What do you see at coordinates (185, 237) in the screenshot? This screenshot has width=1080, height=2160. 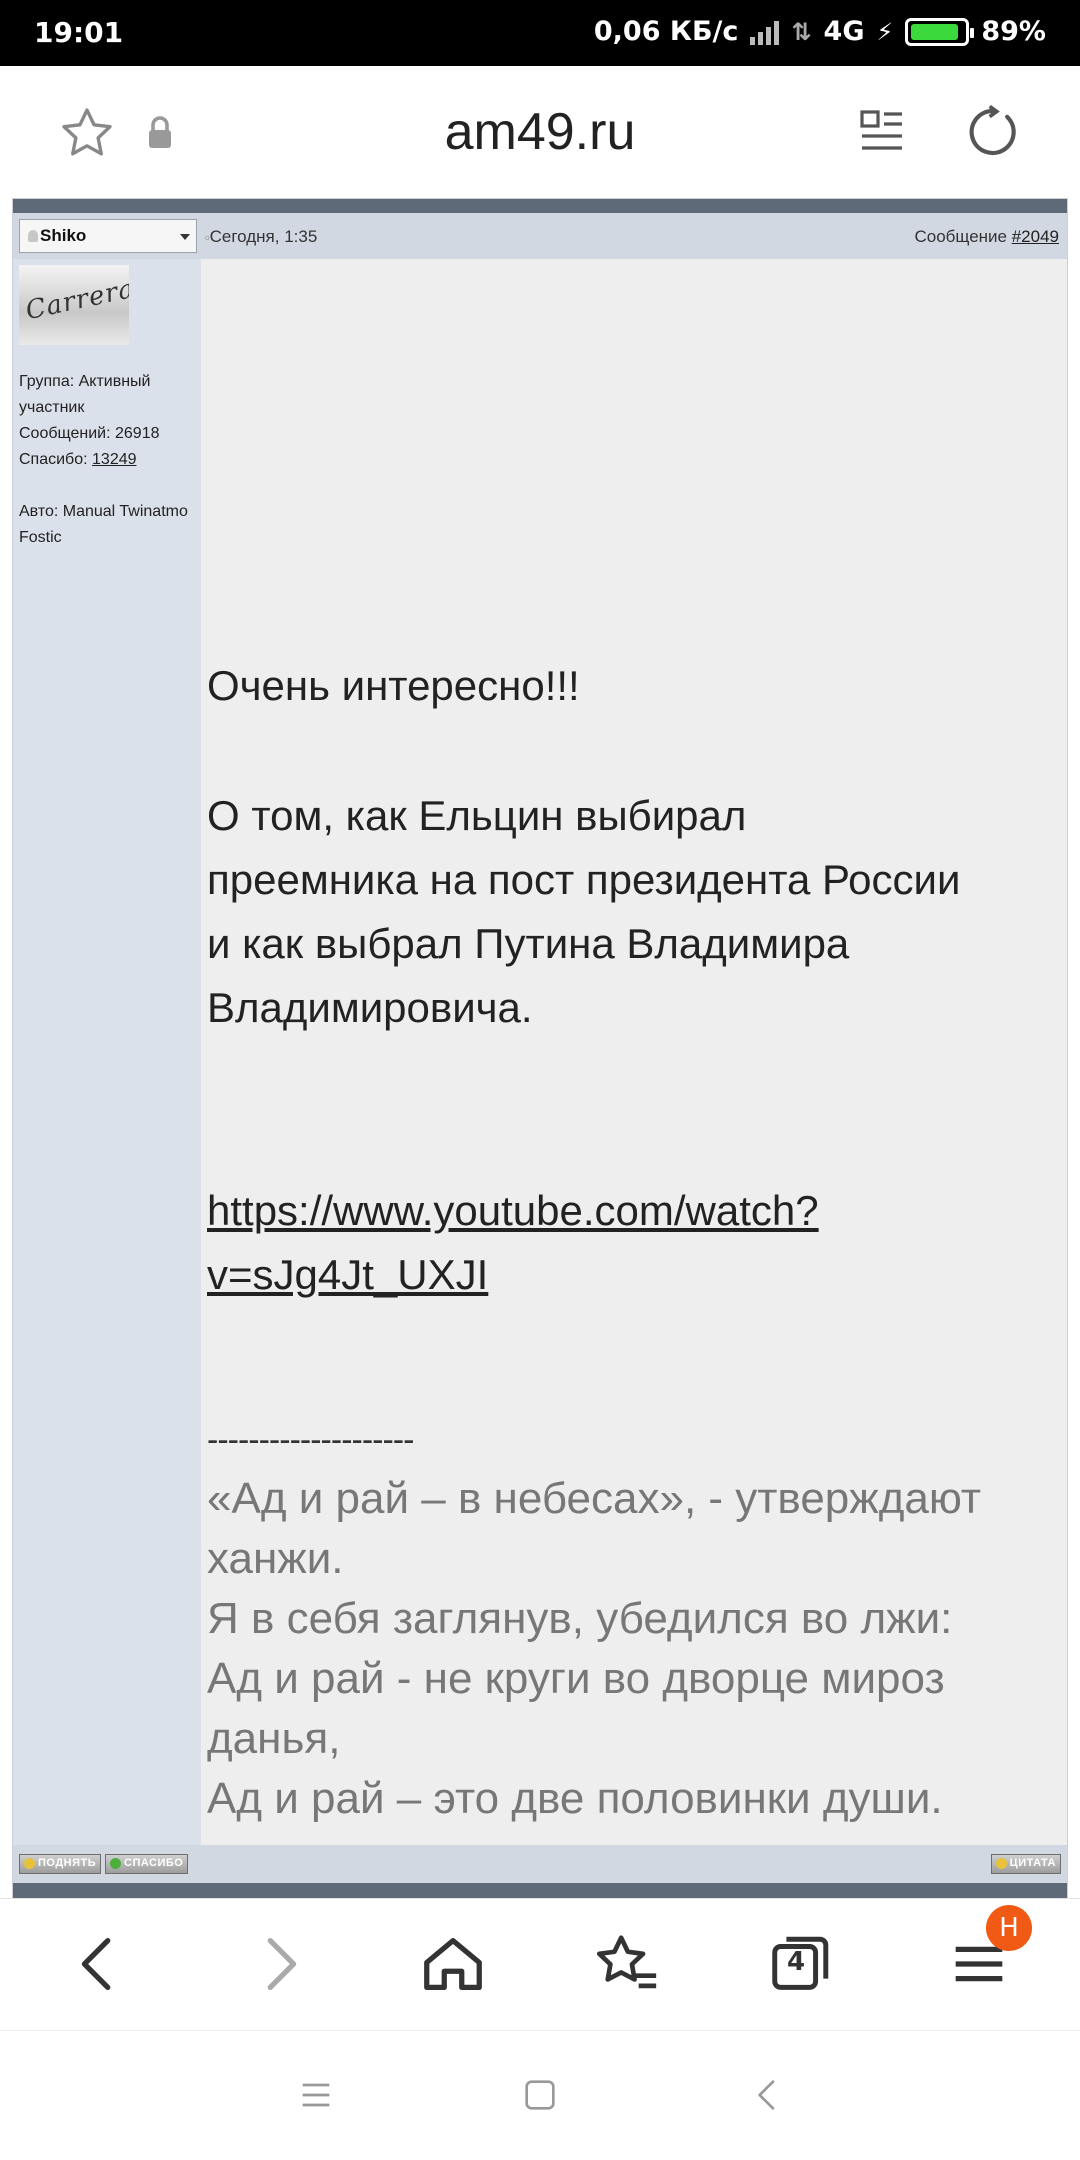 I see `chevron-down-icon` at bounding box center [185, 237].